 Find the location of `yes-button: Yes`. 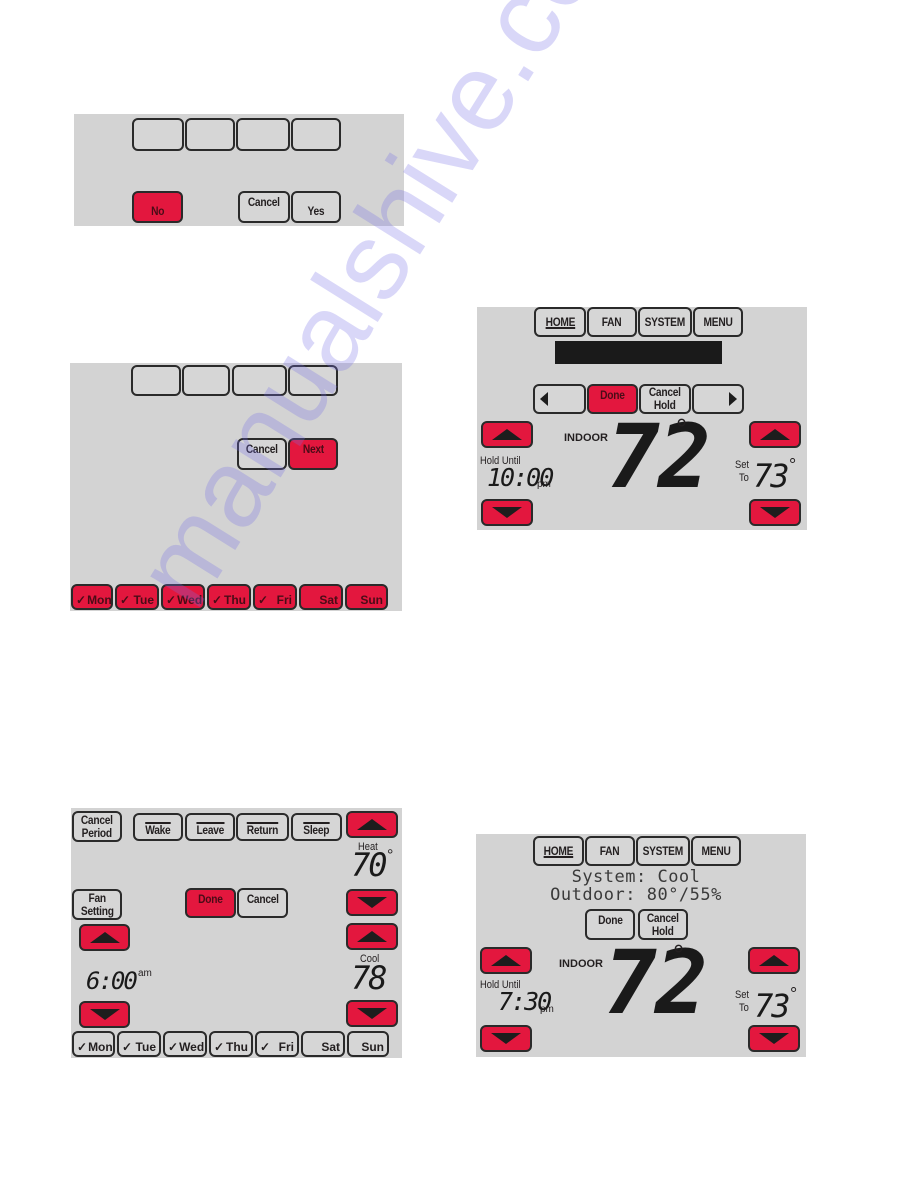

yes-button: Yes is located at coordinates (316, 207).